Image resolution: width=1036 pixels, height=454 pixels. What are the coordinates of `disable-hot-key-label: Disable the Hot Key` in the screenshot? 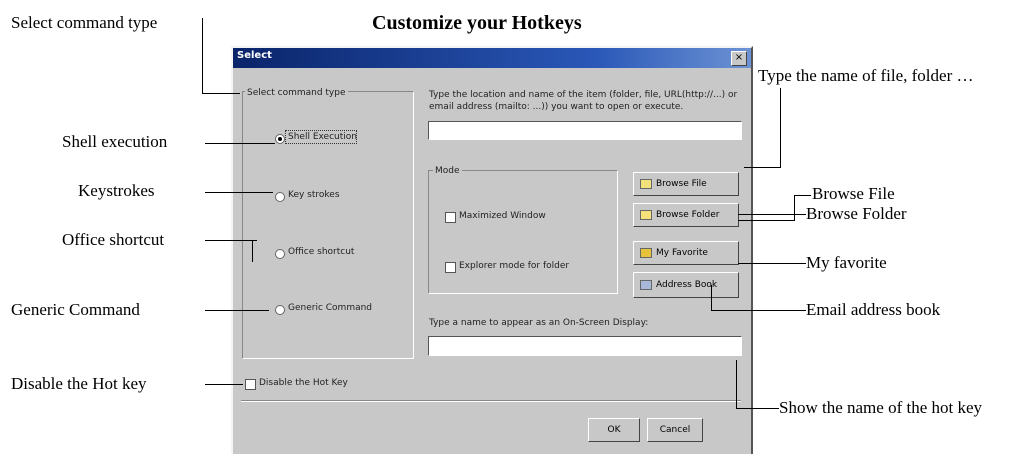 It's located at (303, 383).